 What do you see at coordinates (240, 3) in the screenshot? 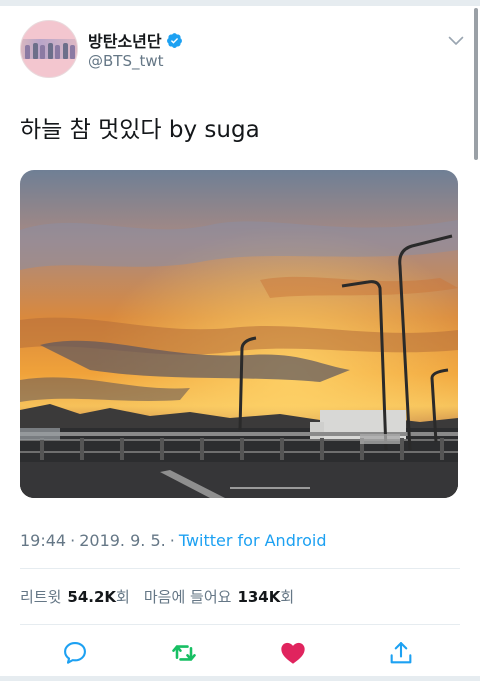
I see `top-divider` at bounding box center [240, 3].